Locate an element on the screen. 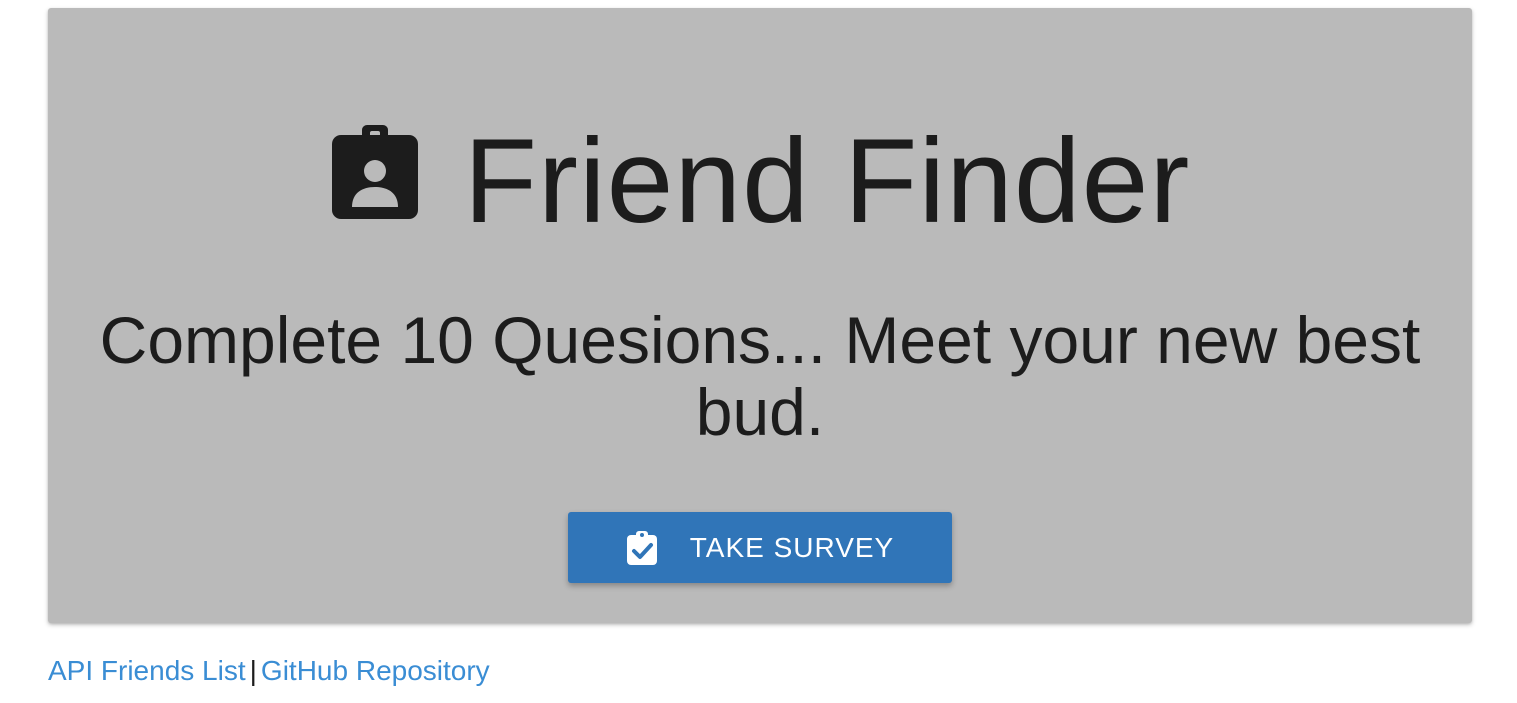  api-friends-list-link: API Friends List is located at coordinates (147, 670).